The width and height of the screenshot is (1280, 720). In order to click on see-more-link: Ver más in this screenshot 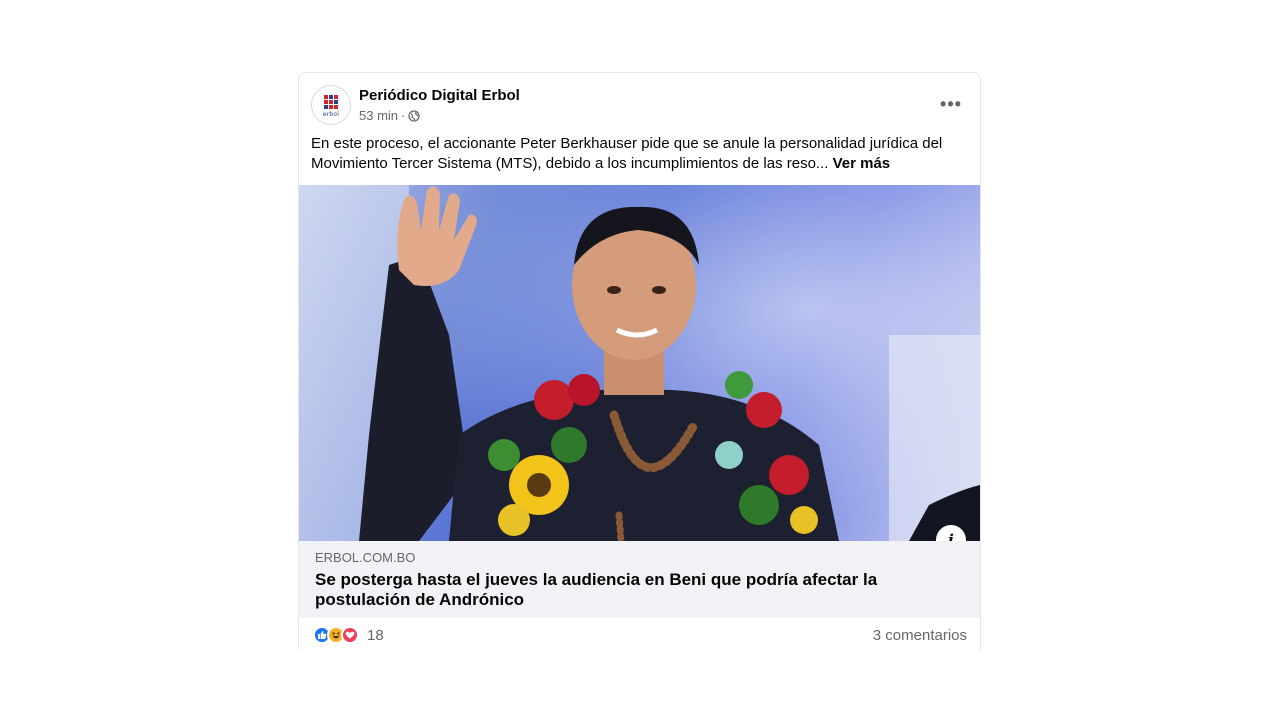, I will do `click(862, 163)`.